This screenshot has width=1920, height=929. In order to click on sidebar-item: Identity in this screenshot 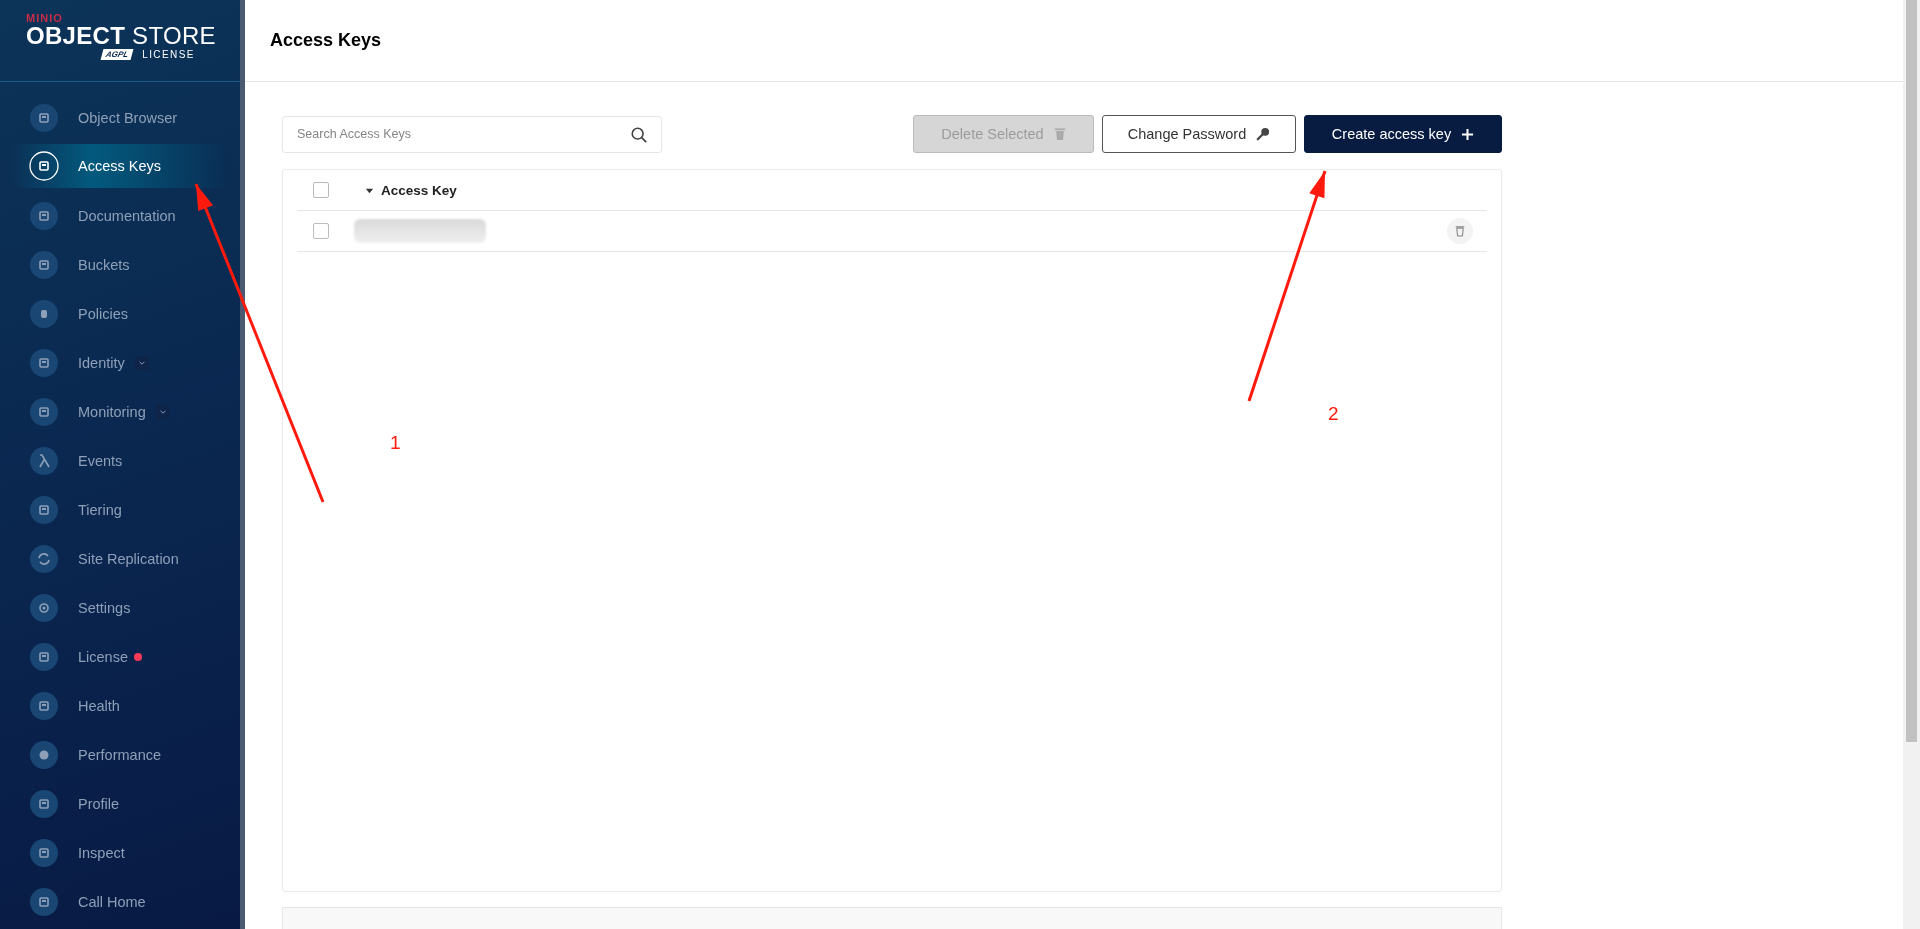, I will do `click(115, 362)`.